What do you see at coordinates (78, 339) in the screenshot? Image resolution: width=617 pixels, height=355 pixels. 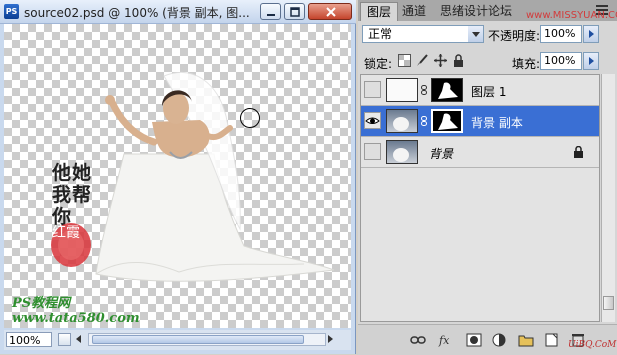 I see `scroll-left-icon` at bounding box center [78, 339].